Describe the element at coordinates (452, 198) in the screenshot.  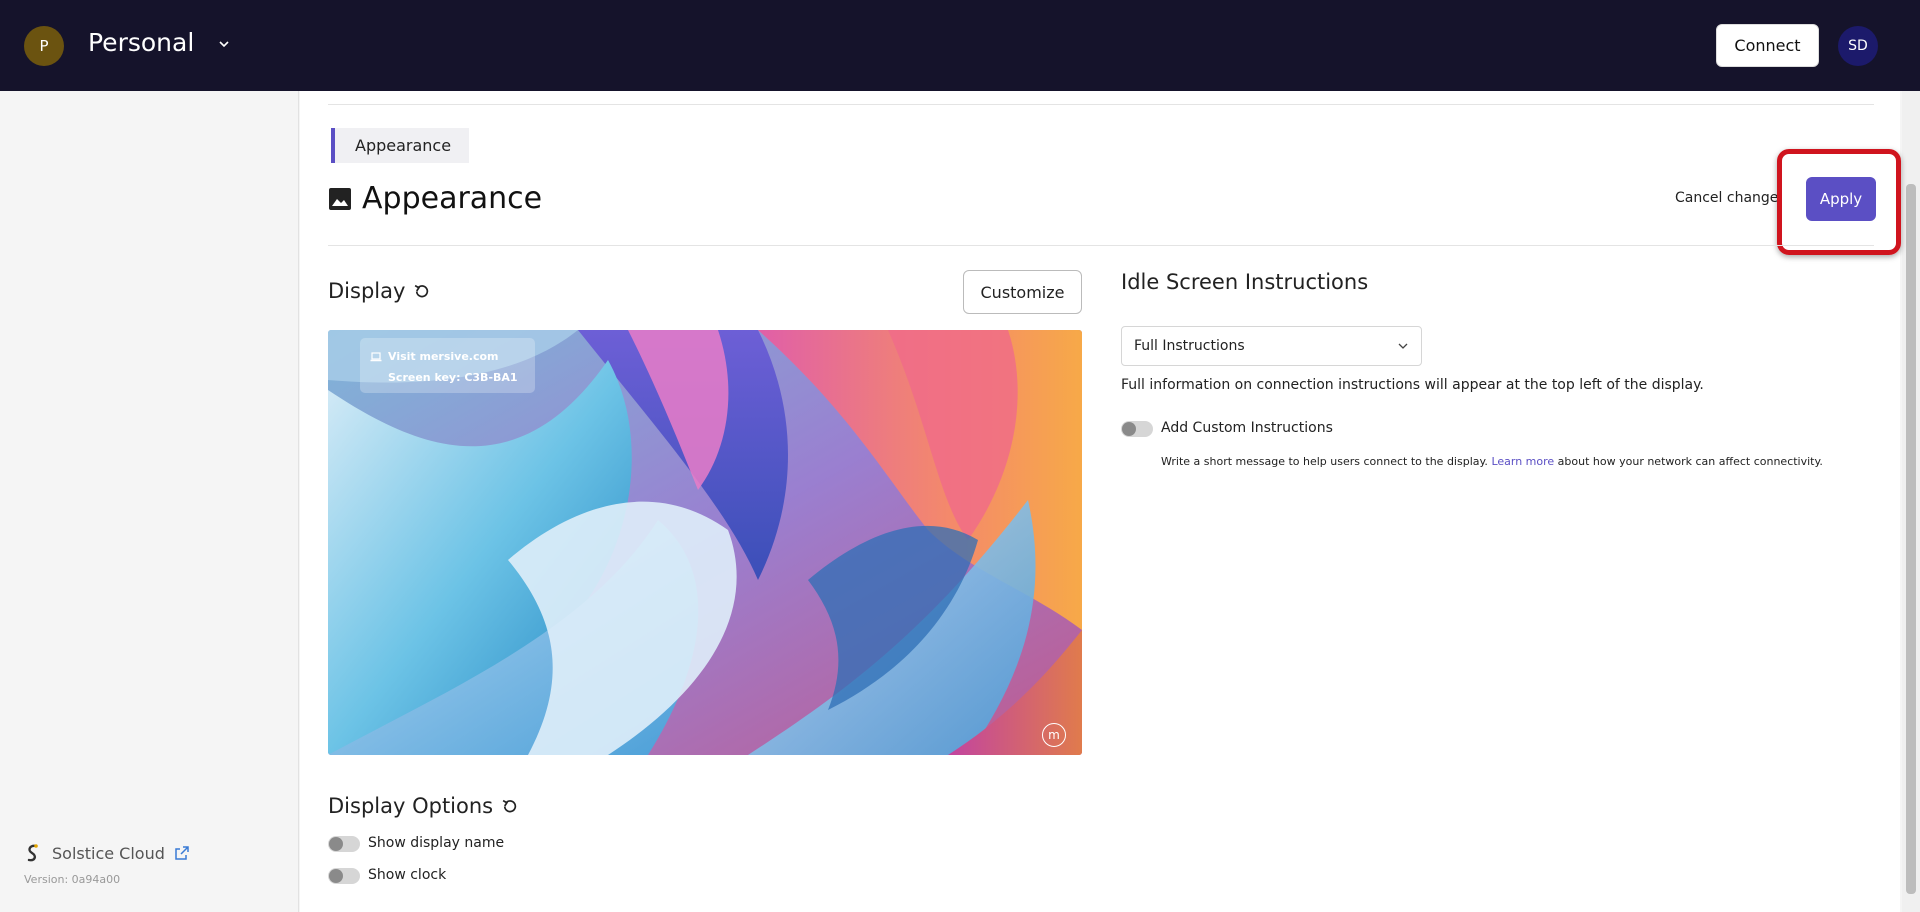
I see `page-title-text: Appearance` at that location.